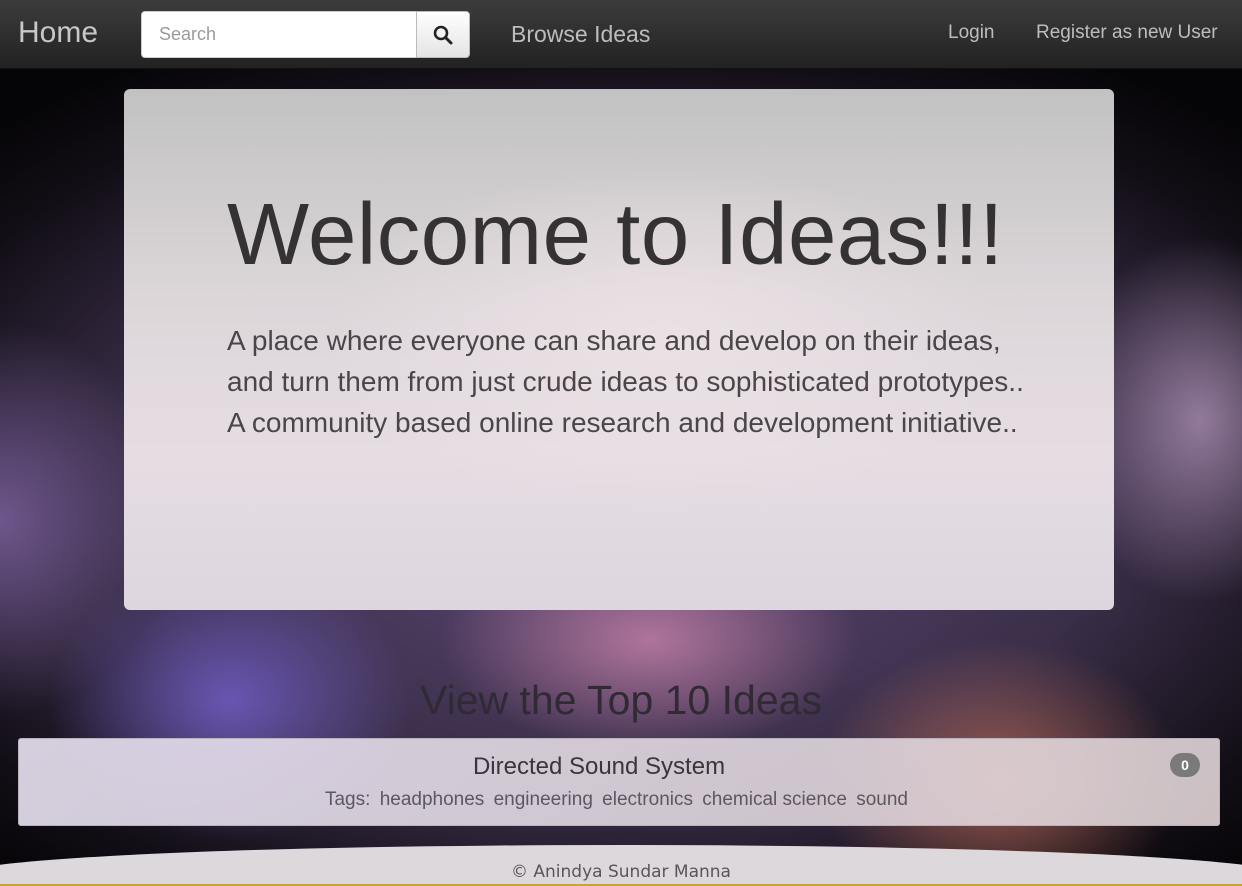  I want to click on tags-label: Tags:, so click(347, 799).